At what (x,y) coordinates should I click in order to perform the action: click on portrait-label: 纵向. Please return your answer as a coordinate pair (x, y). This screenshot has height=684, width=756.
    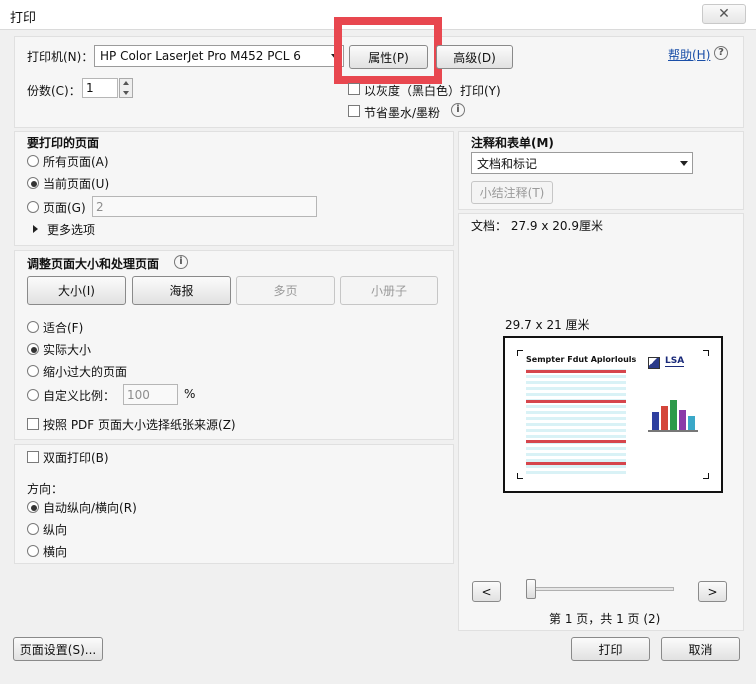
    Looking at the image, I should click on (55, 530).